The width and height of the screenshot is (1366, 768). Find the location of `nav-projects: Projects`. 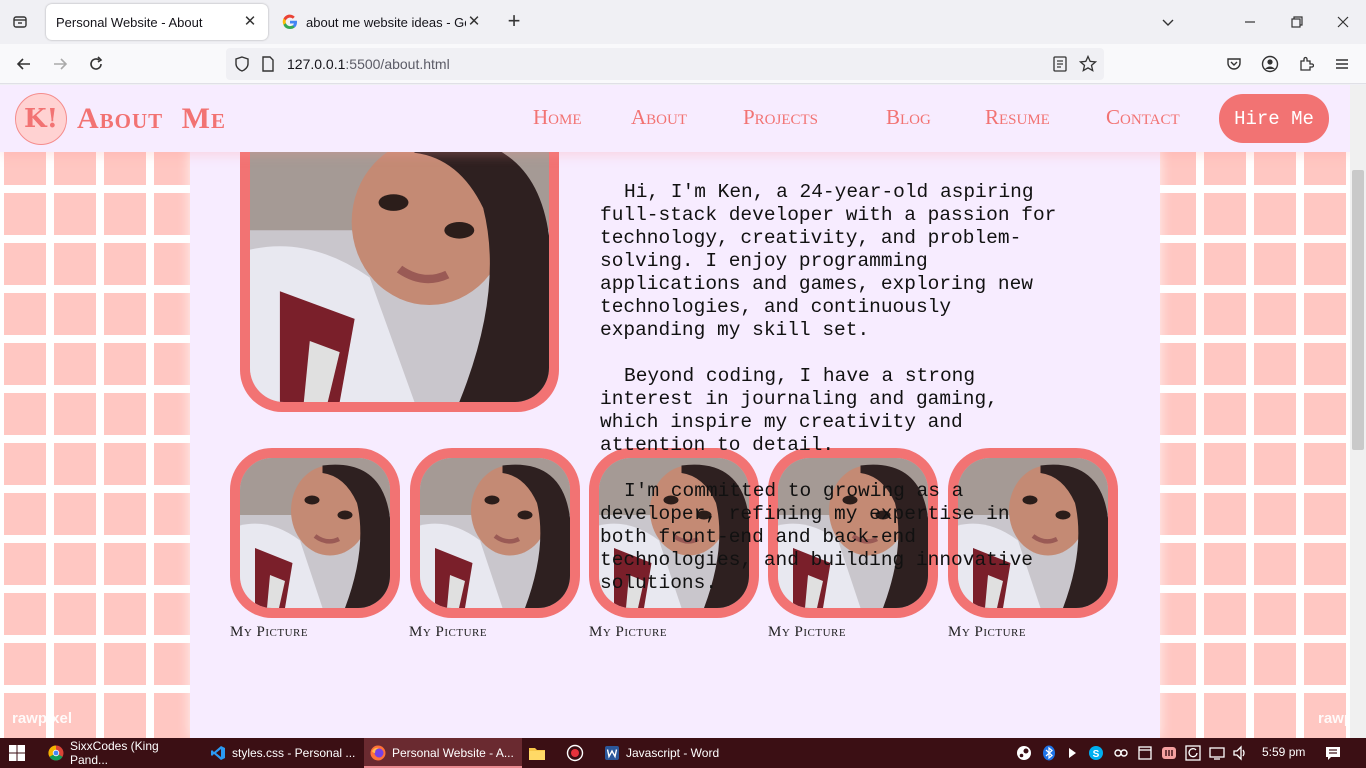

nav-projects: Projects is located at coordinates (780, 117).